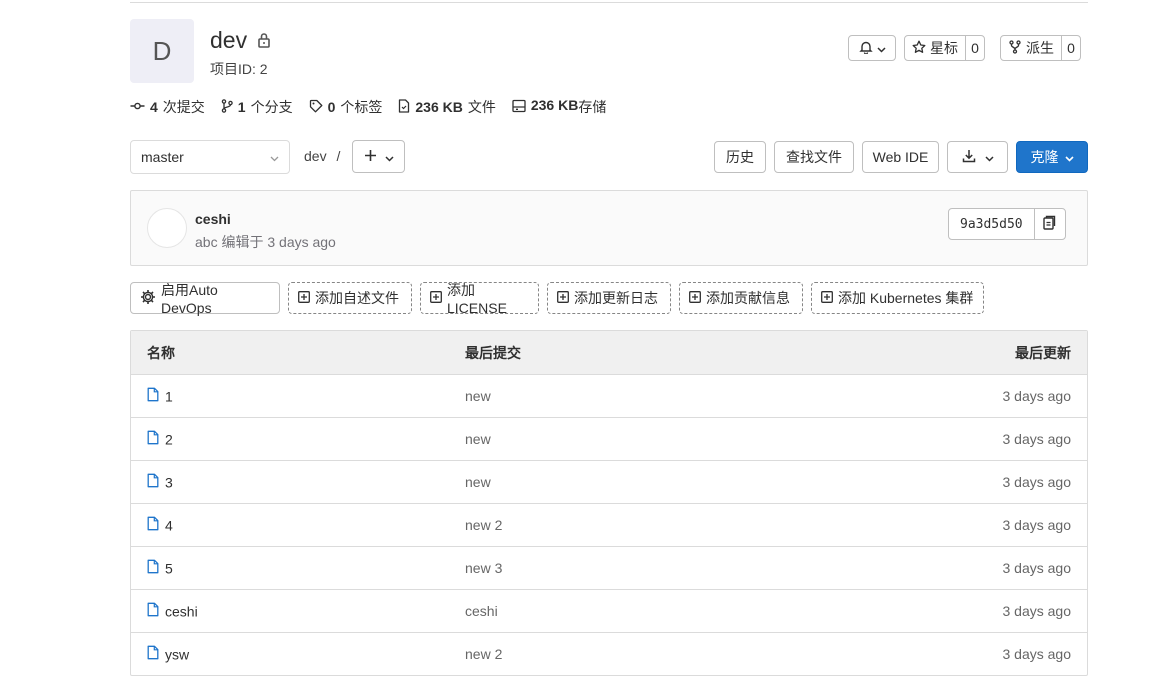 The height and width of the screenshot is (676, 1156). I want to click on file-name: 5, so click(169, 568).